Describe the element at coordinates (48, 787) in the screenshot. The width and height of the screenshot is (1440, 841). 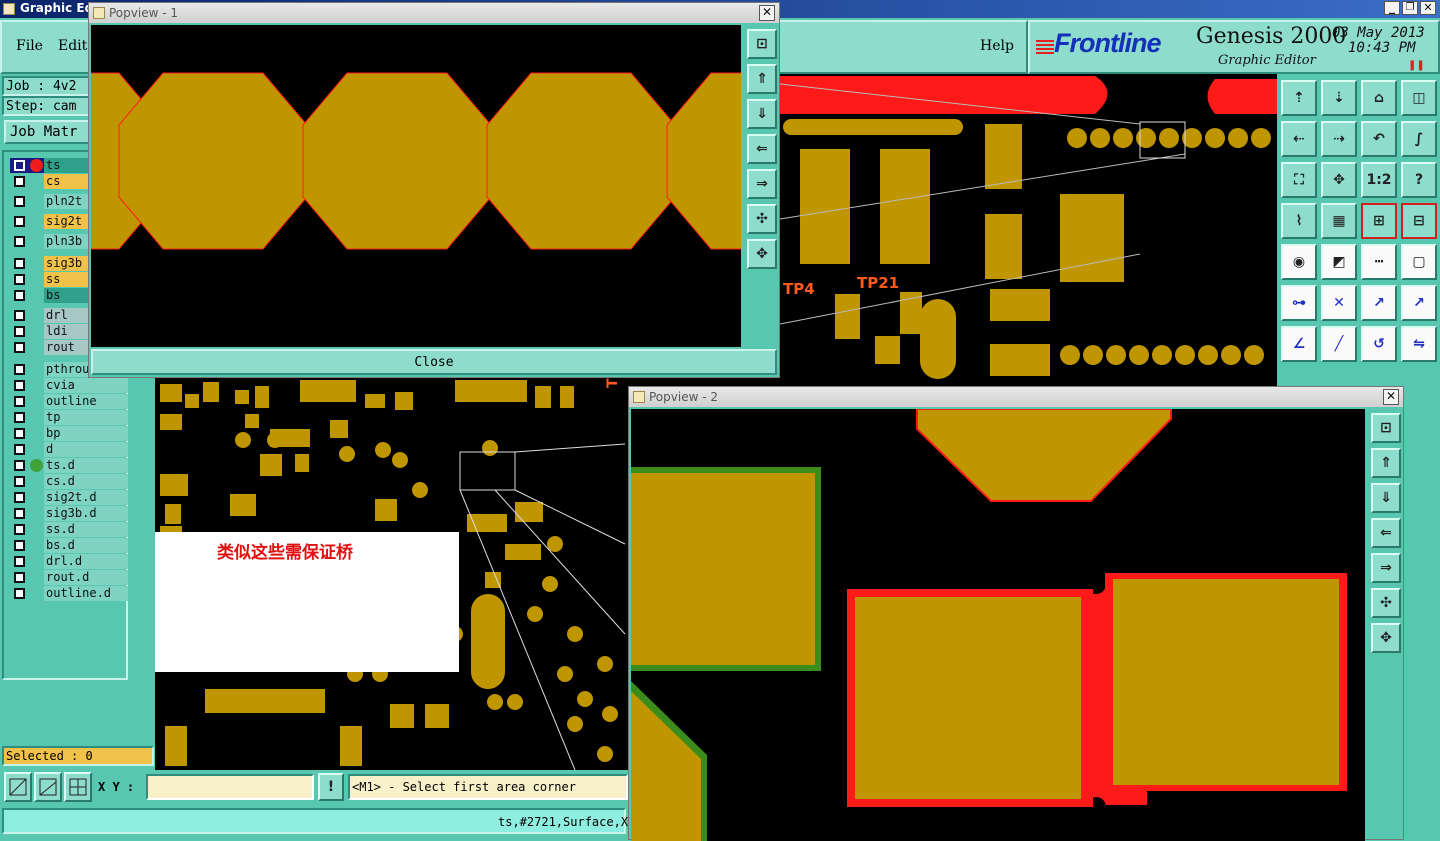
I see `measure-button` at that location.